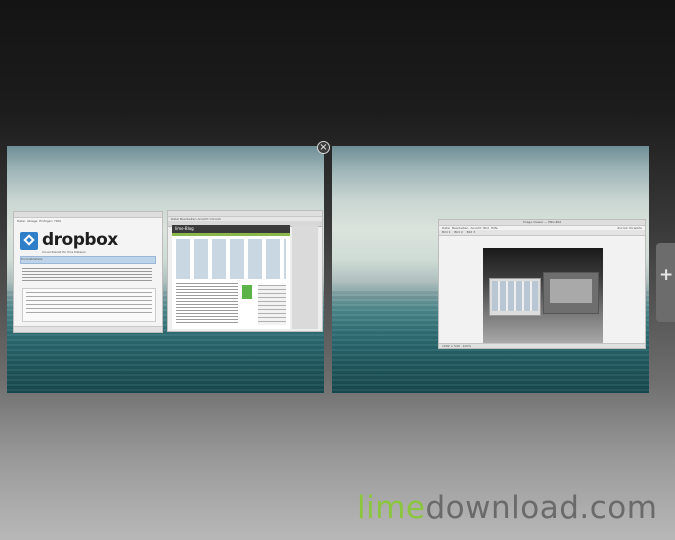 The width and height of the screenshot is (675, 540). Describe the element at coordinates (542, 222) in the screenshot. I see `image-viewer-title: Image Viewer — PNG-Bild` at that location.